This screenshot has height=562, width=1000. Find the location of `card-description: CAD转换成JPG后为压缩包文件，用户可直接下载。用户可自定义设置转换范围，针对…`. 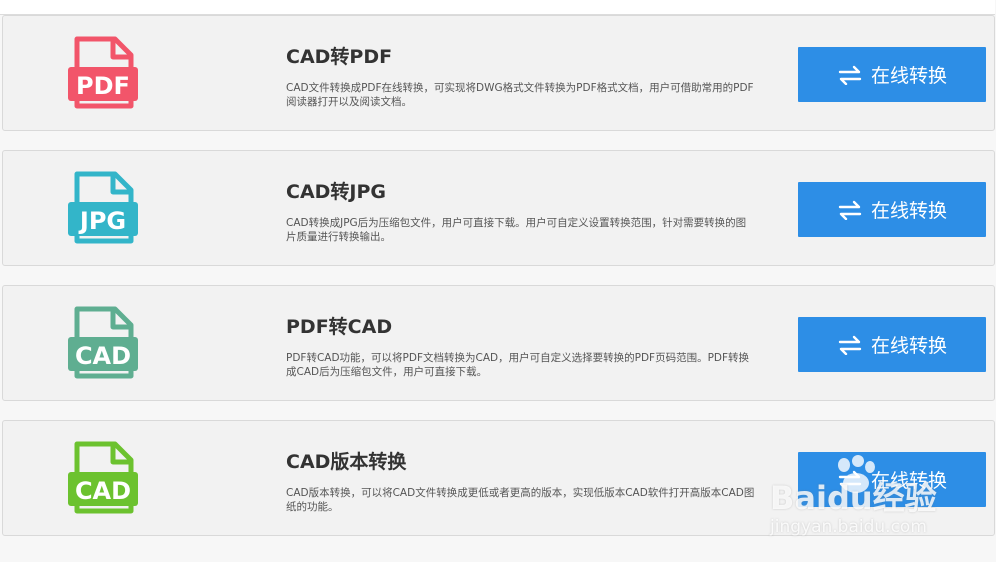

card-description: CAD转换成JPG后为压缩包文件，用户可直接下载。用户可自定义设置转换范围，针对… is located at coordinates (516, 230).